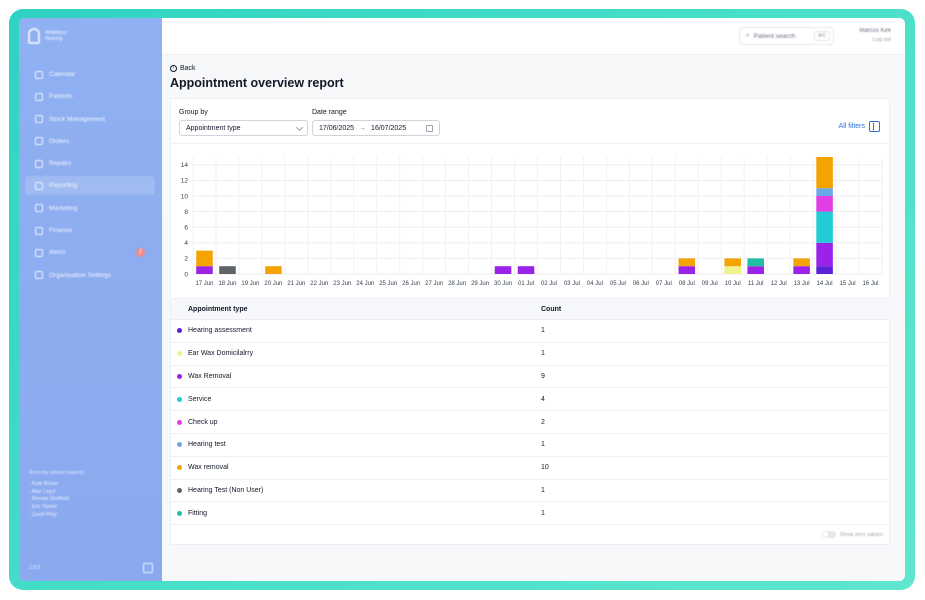 The height and width of the screenshot is (600, 925). I want to click on x-tick-label: 03 Jul, so click(572, 284).